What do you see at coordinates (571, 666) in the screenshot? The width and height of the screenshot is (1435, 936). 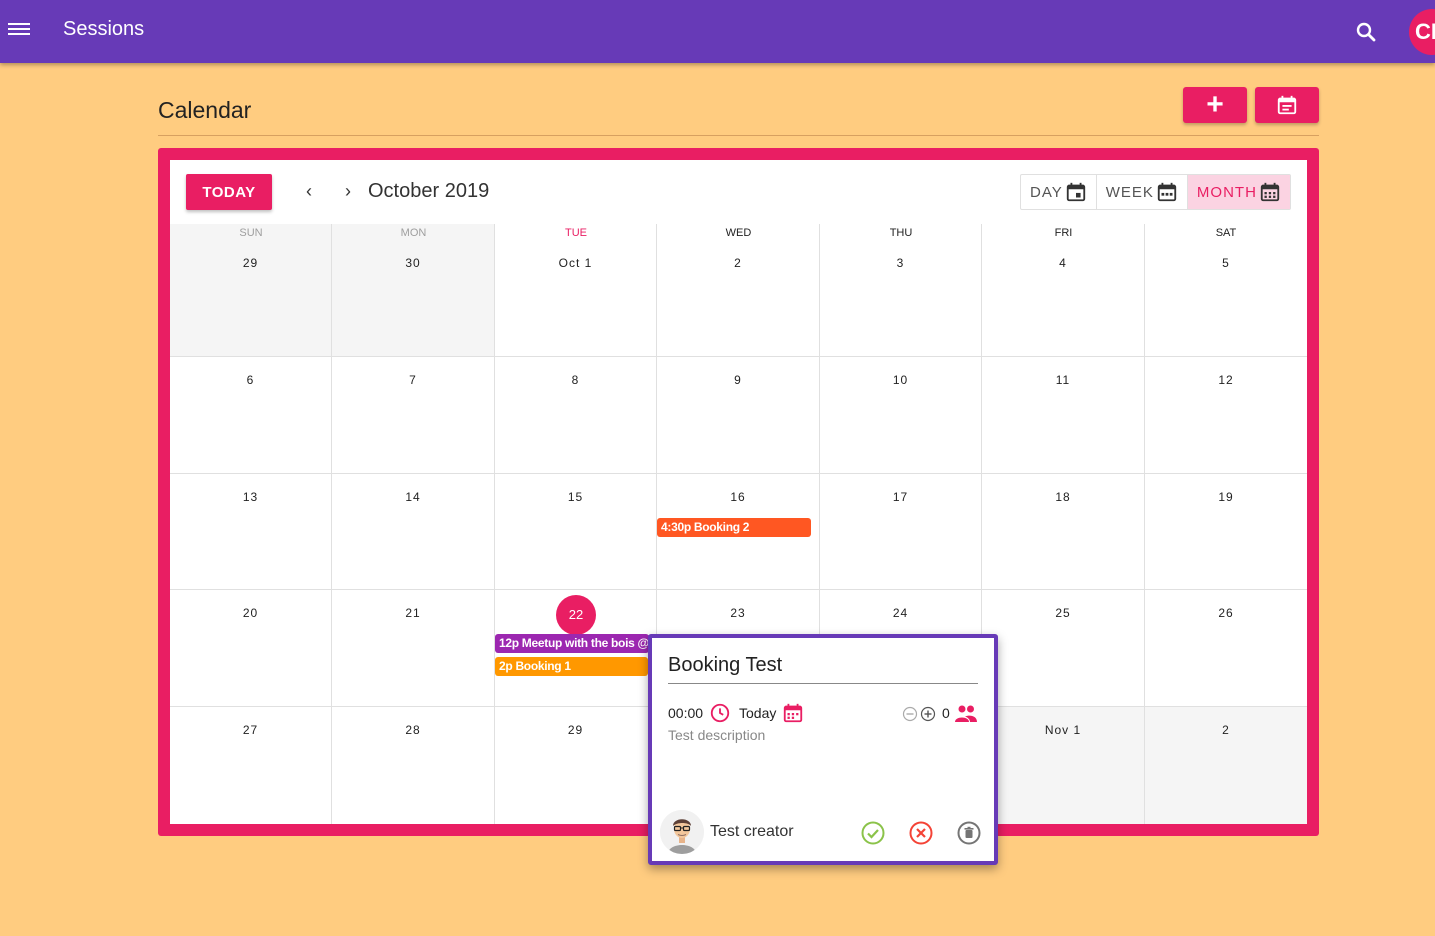 I see `event-booking-1: 2p Booking 1` at bounding box center [571, 666].